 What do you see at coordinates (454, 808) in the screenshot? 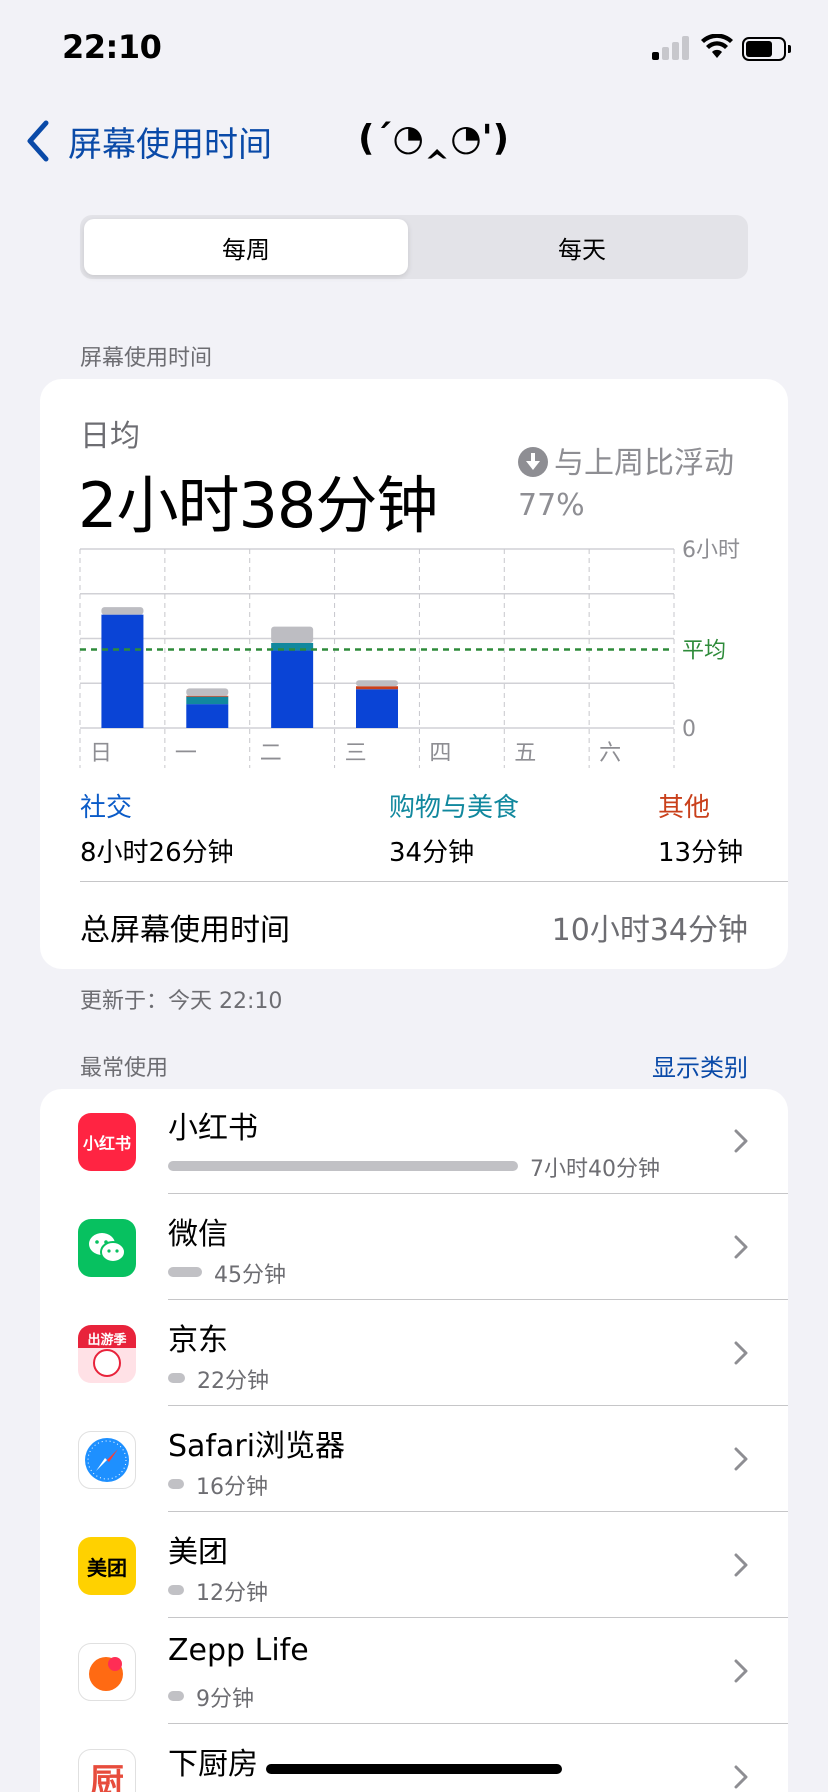
I see `category-name: 购物与美食` at bounding box center [454, 808].